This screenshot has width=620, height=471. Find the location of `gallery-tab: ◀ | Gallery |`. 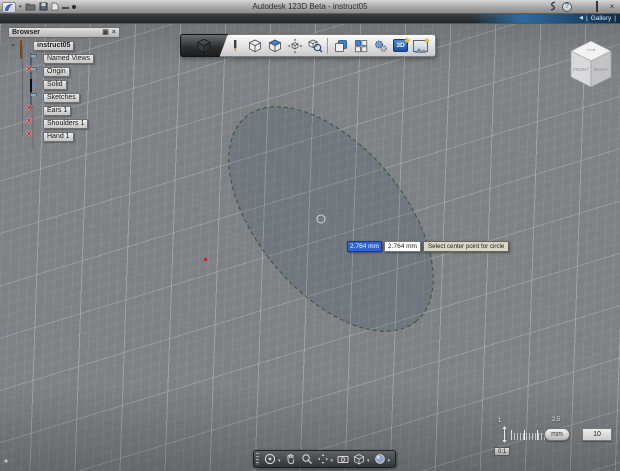

gallery-tab: ◀ | Gallery | is located at coordinates (597, 18).